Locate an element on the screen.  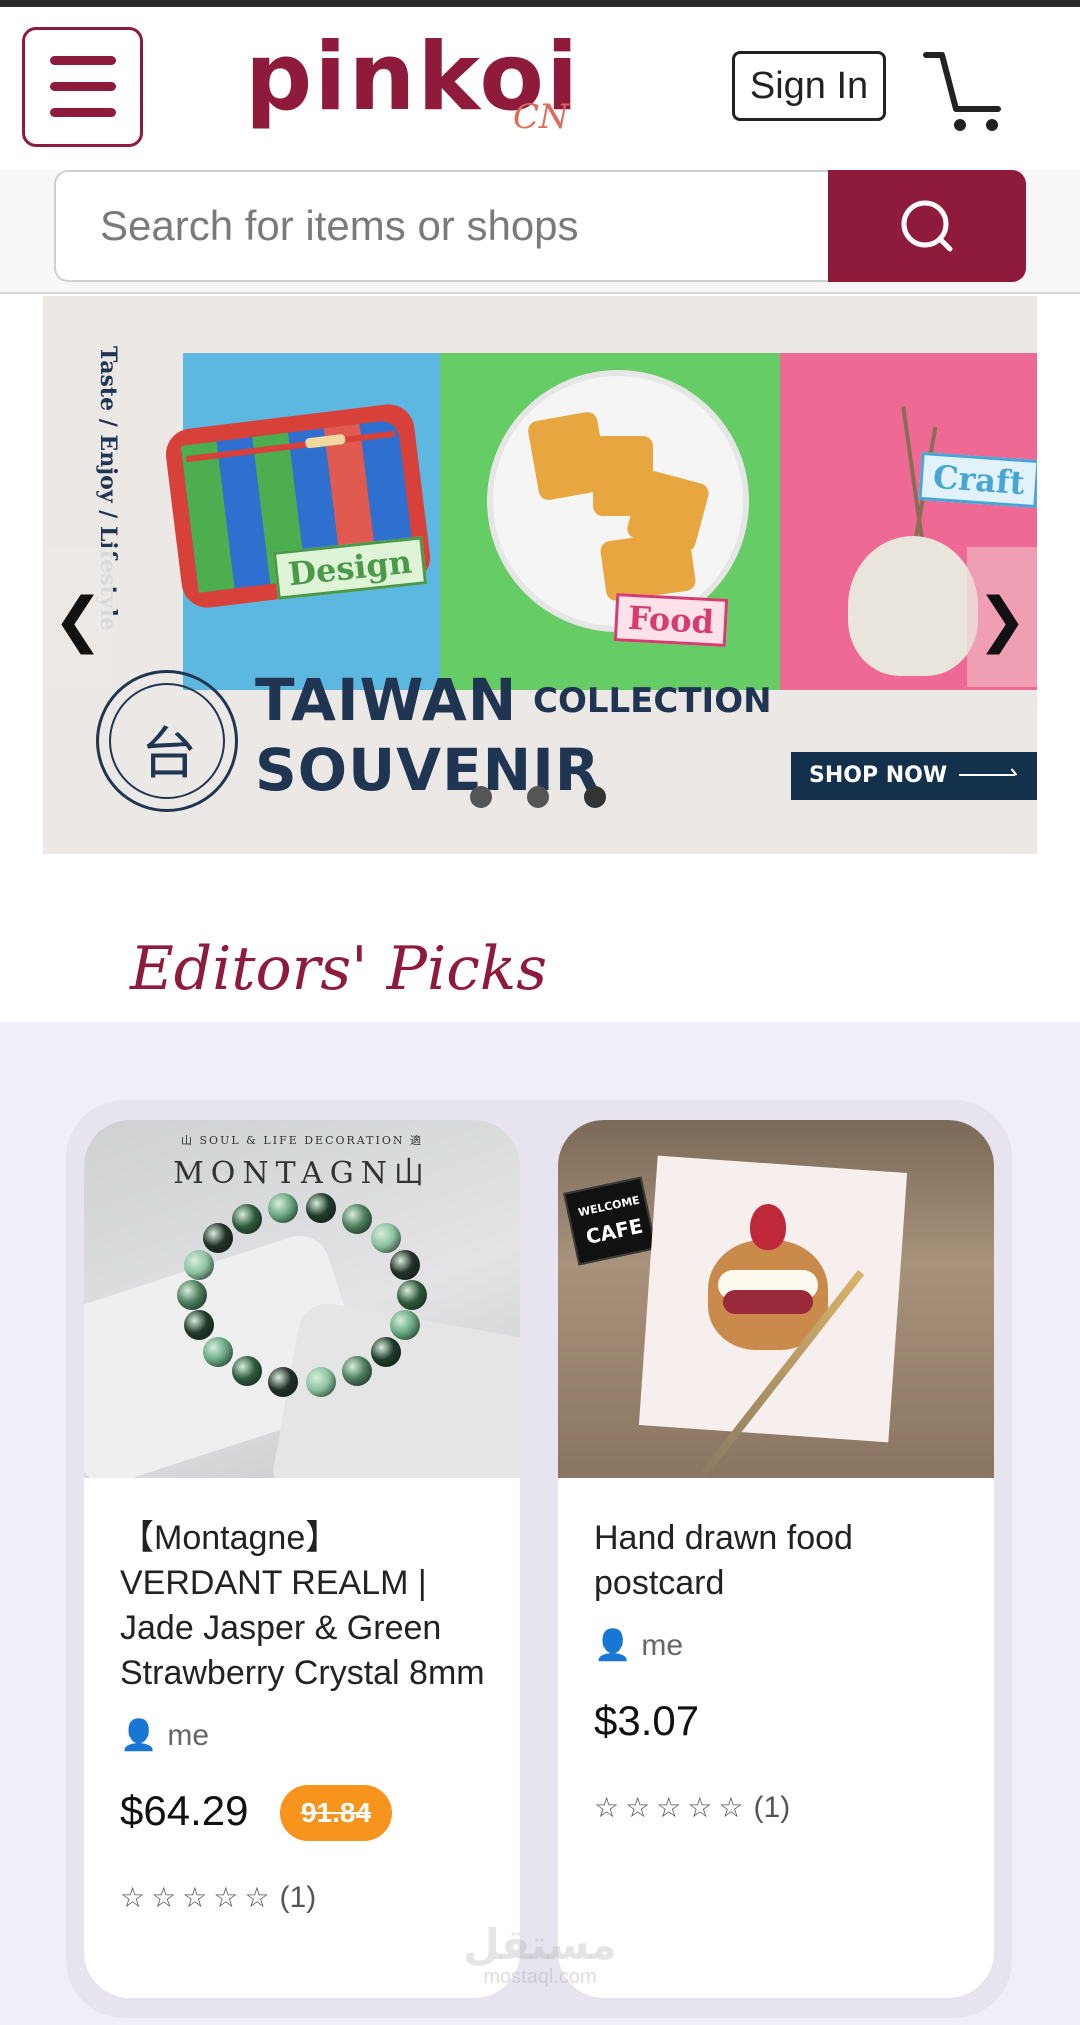
banner-tag-craft: Craft is located at coordinates (977, 480).